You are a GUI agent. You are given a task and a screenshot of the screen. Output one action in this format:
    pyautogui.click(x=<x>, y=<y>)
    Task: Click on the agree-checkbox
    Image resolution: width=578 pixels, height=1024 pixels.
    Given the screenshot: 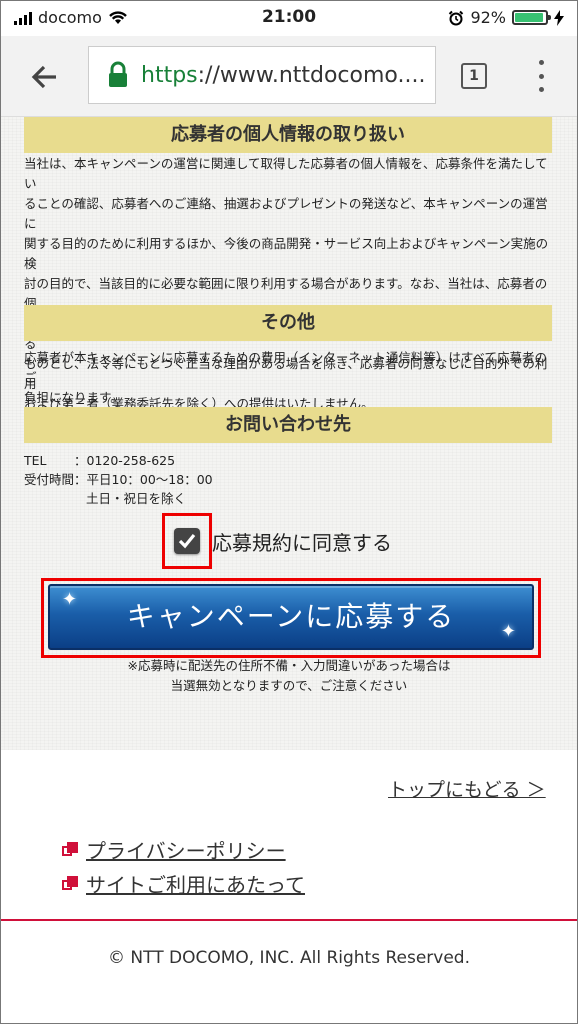 What is the action you would take?
    pyautogui.click(x=187, y=541)
    